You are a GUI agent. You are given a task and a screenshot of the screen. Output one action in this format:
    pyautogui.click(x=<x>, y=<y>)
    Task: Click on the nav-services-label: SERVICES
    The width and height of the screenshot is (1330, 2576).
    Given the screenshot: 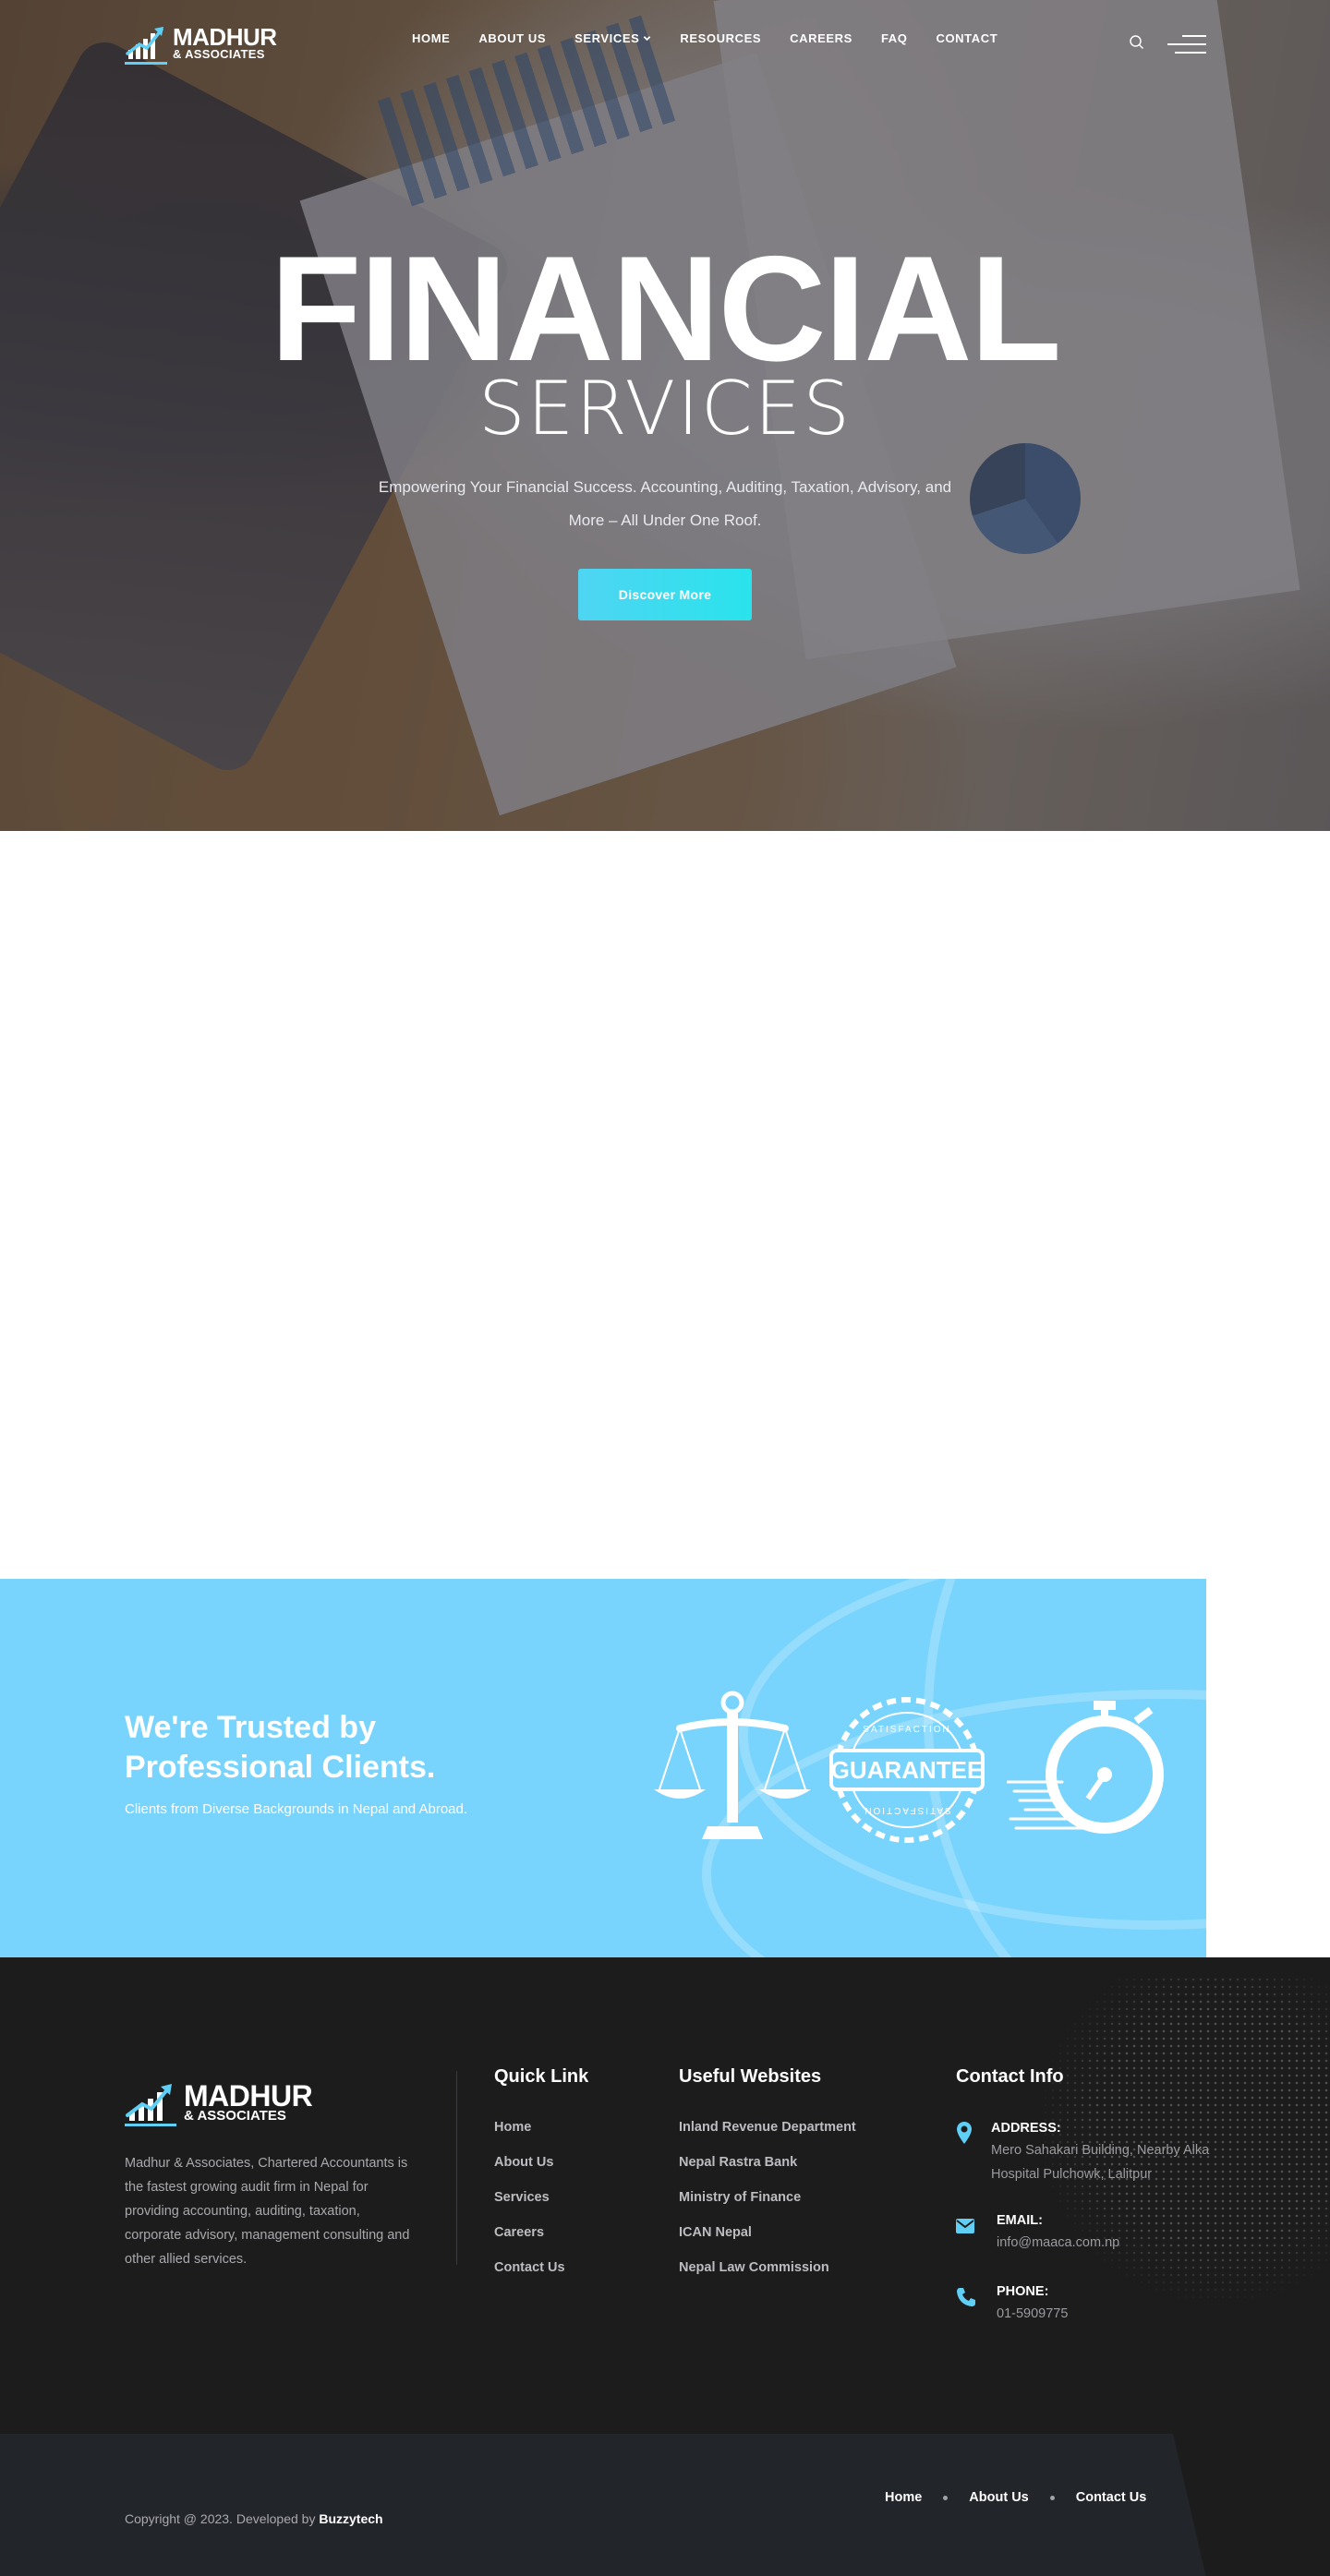 What is the action you would take?
    pyautogui.click(x=607, y=38)
    